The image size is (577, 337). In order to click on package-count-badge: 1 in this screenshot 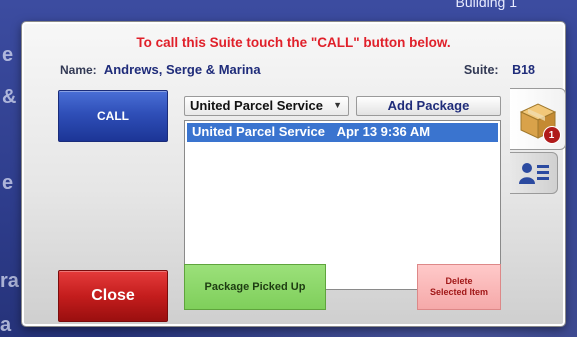, I will do `click(551, 135)`.